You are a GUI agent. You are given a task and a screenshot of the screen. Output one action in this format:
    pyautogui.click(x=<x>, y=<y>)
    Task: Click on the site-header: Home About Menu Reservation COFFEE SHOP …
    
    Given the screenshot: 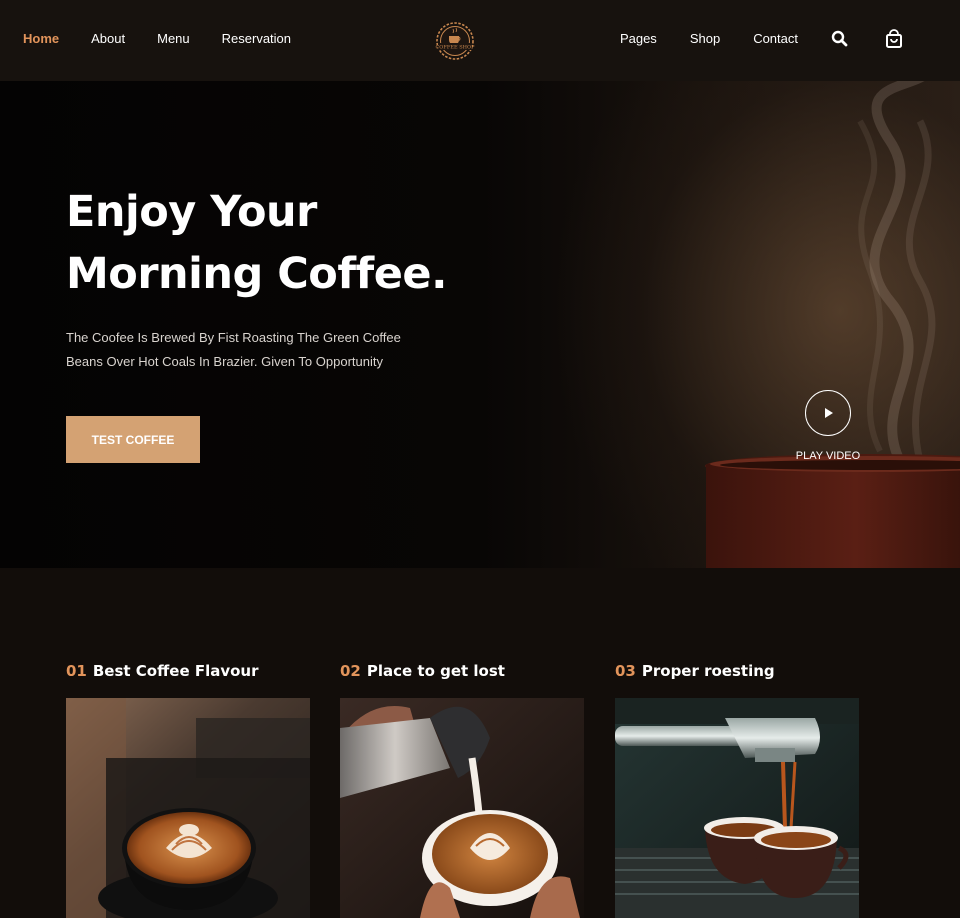 What is the action you would take?
    pyautogui.click(x=480, y=40)
    